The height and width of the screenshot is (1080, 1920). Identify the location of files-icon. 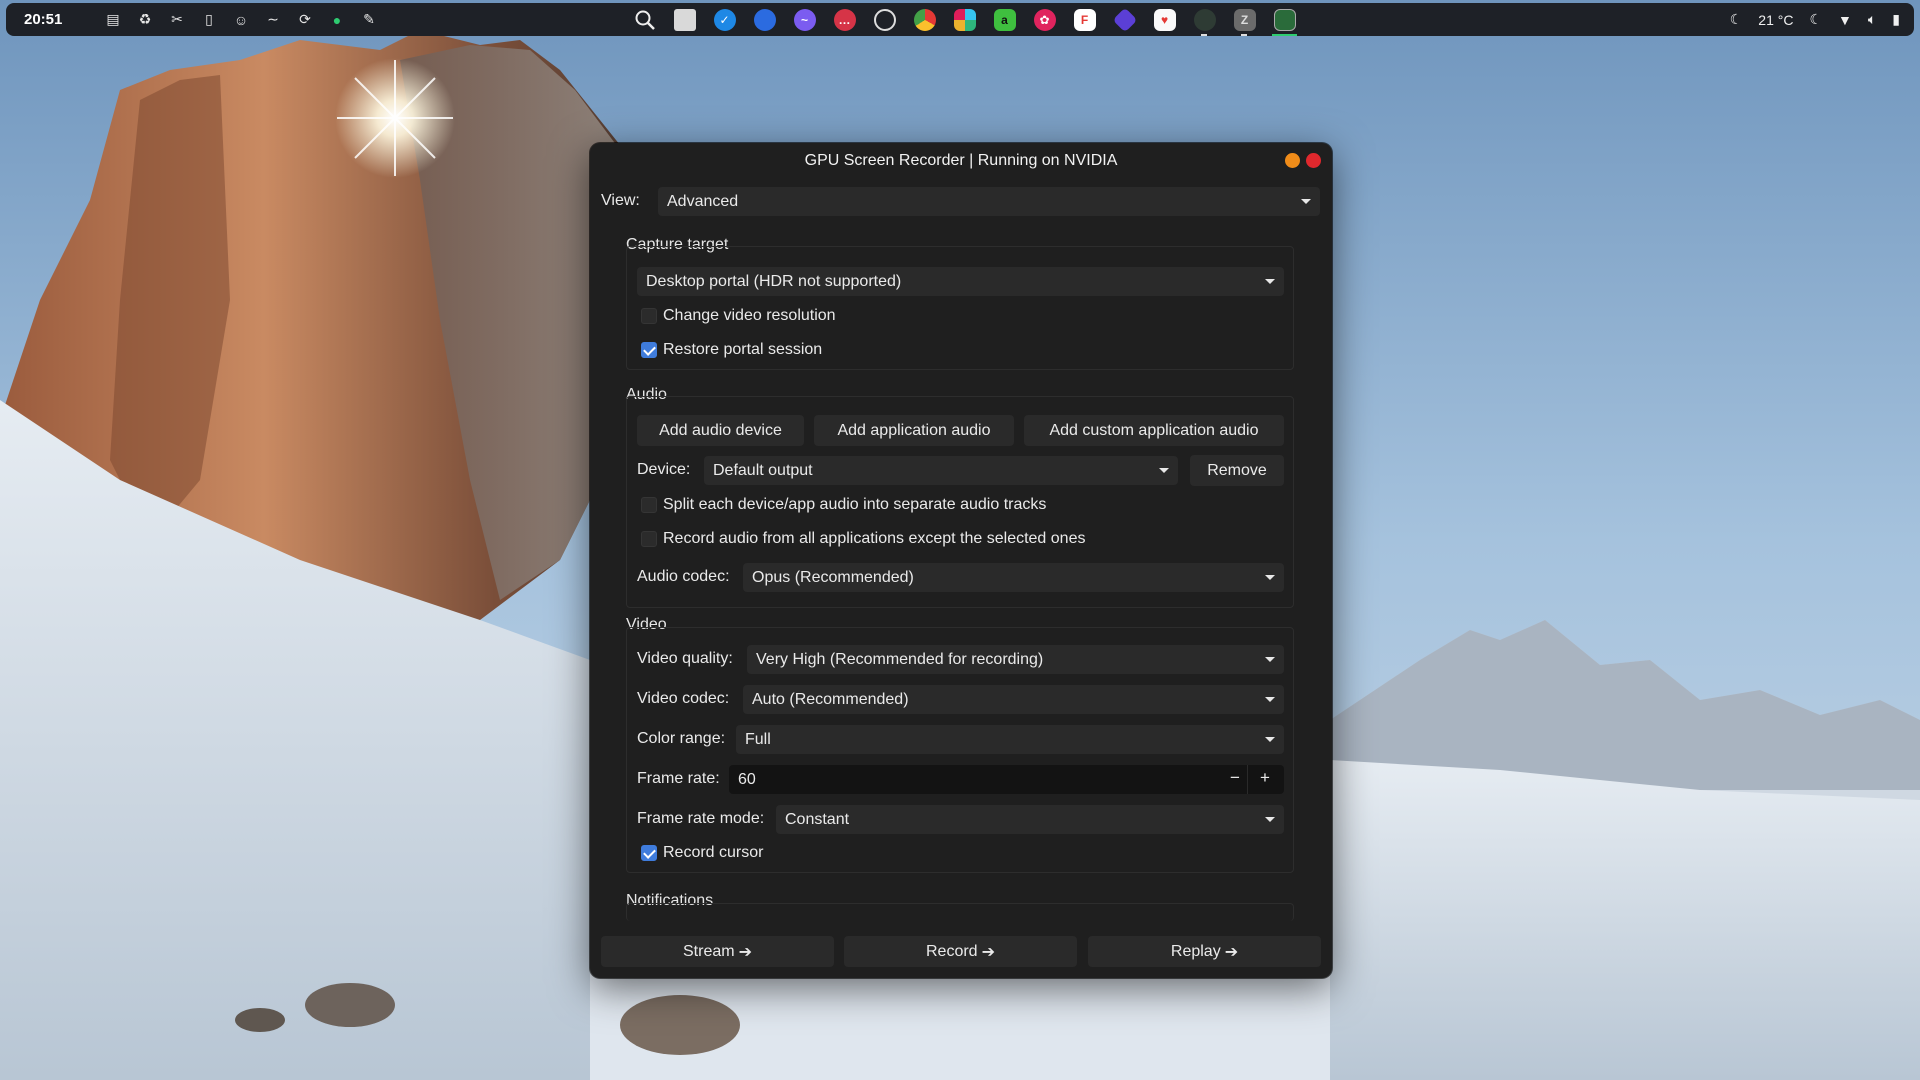
(684, 19).